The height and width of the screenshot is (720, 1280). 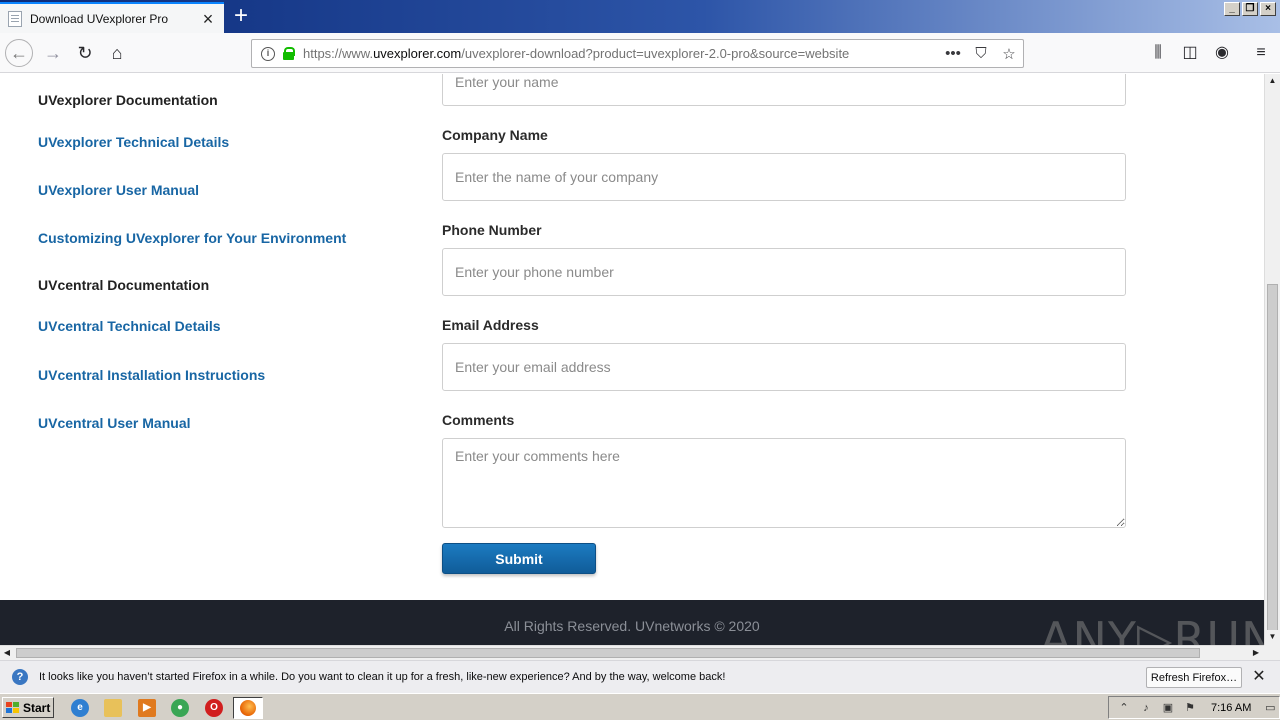 I want to click on library-icon: ⫼, so click(x=1158, y=53).